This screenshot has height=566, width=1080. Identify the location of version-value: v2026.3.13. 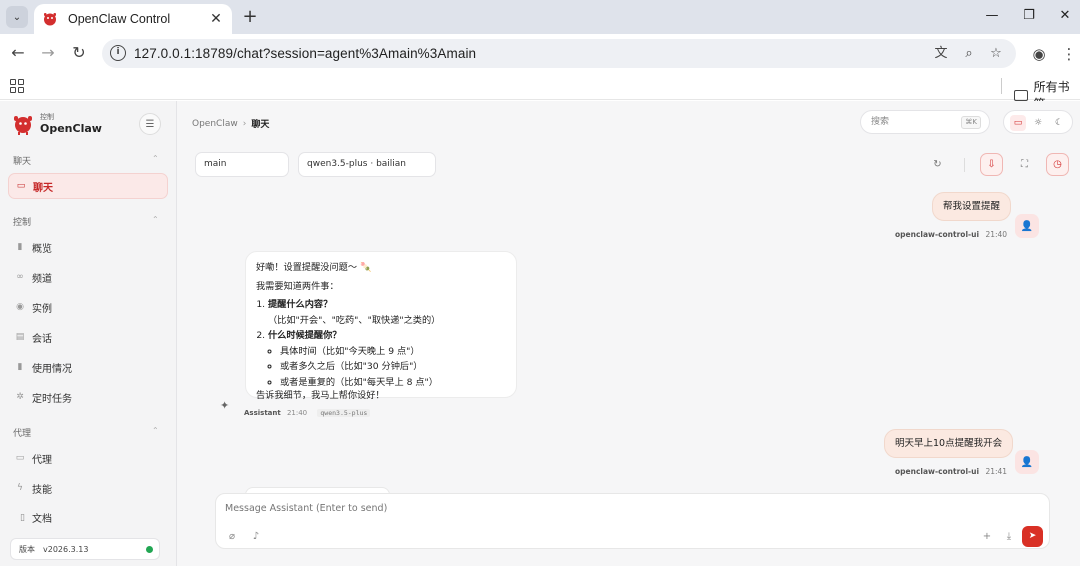
(66, 549).